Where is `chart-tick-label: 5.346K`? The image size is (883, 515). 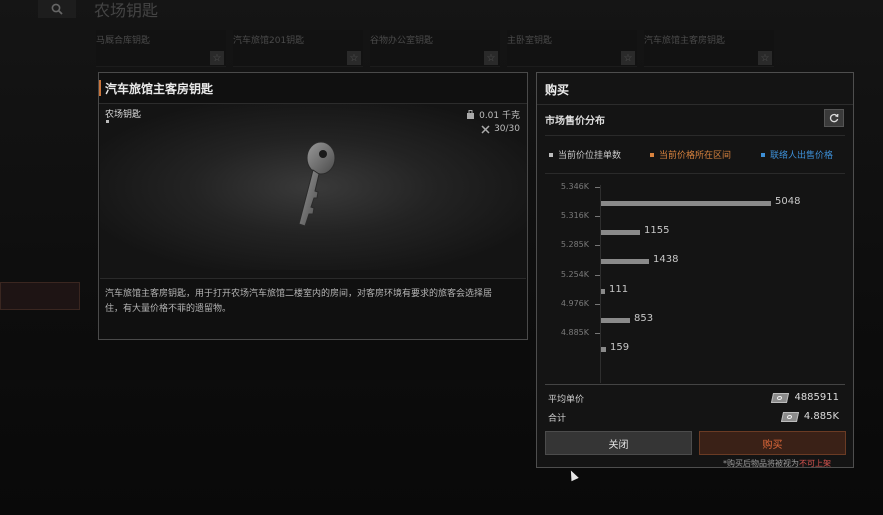 chart-tick-label: 5.346K is located at coordinates (574, 186).